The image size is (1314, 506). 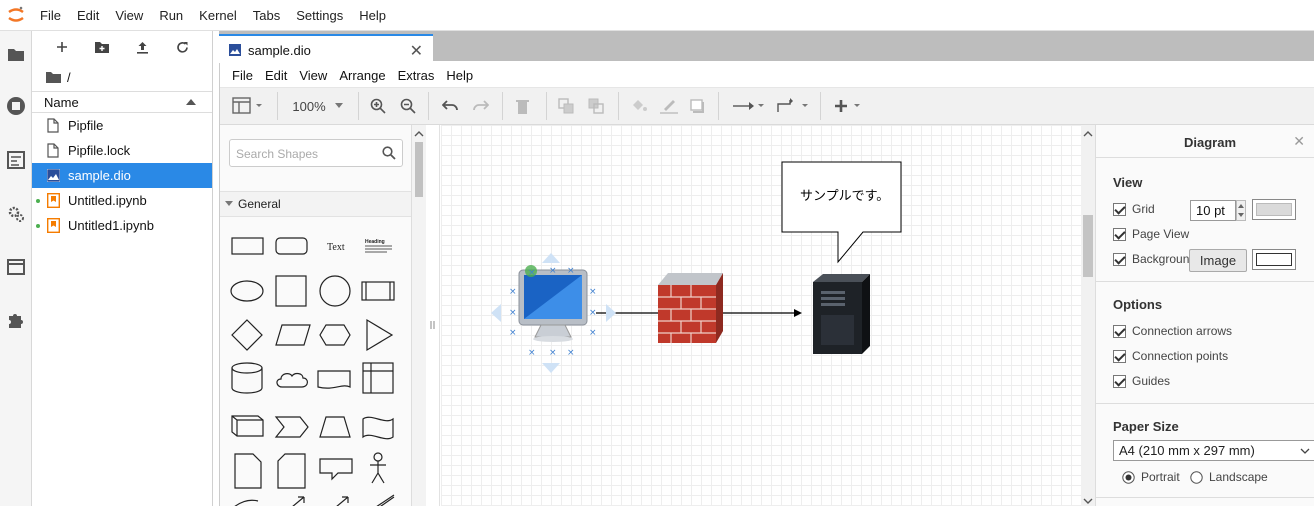 I want to click on landscape-option: Landscape, so click(x=1229, y=477).